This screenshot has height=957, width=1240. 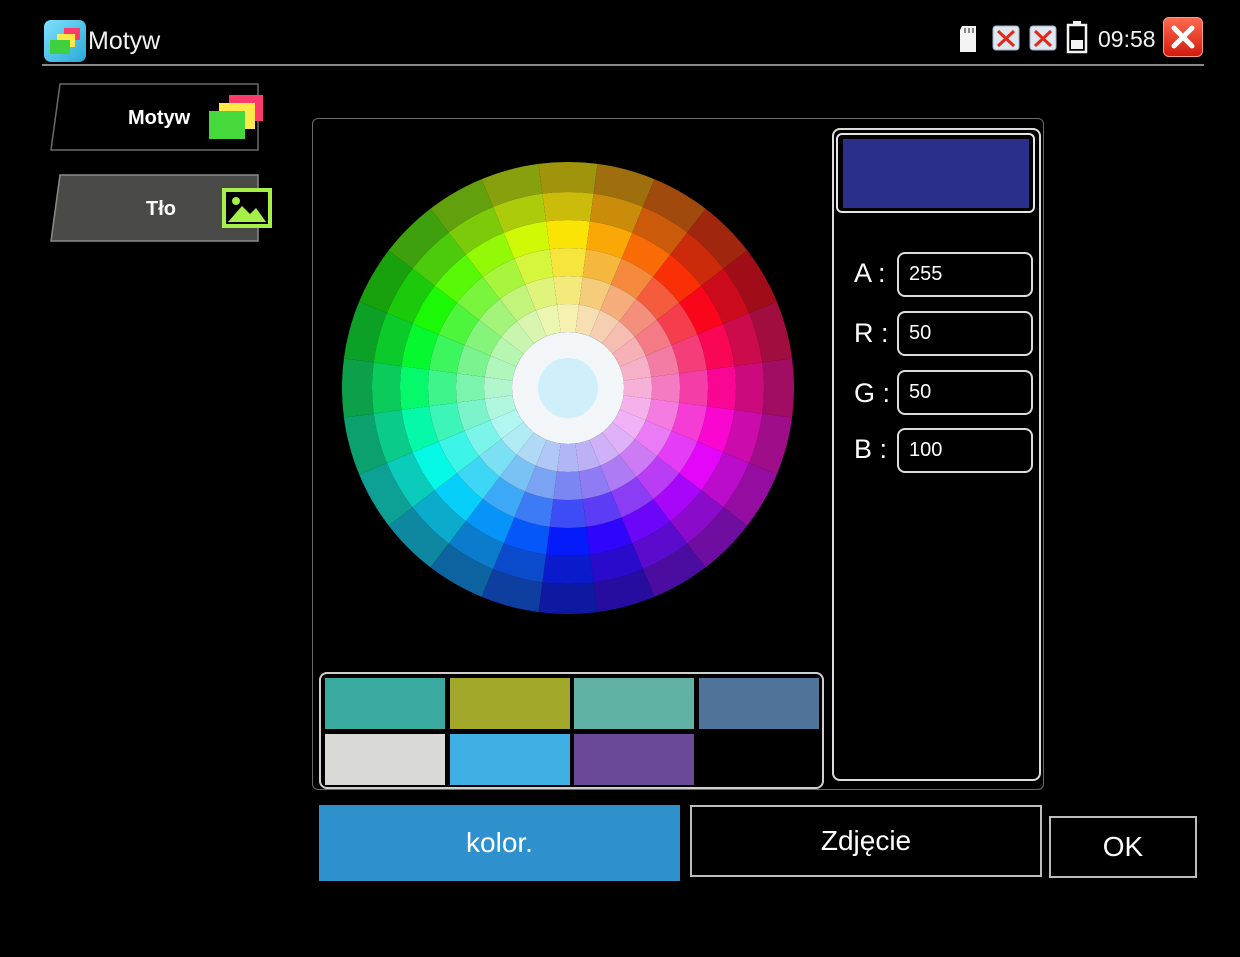 I want to click on close-icon, so click(x=1183, y=37).